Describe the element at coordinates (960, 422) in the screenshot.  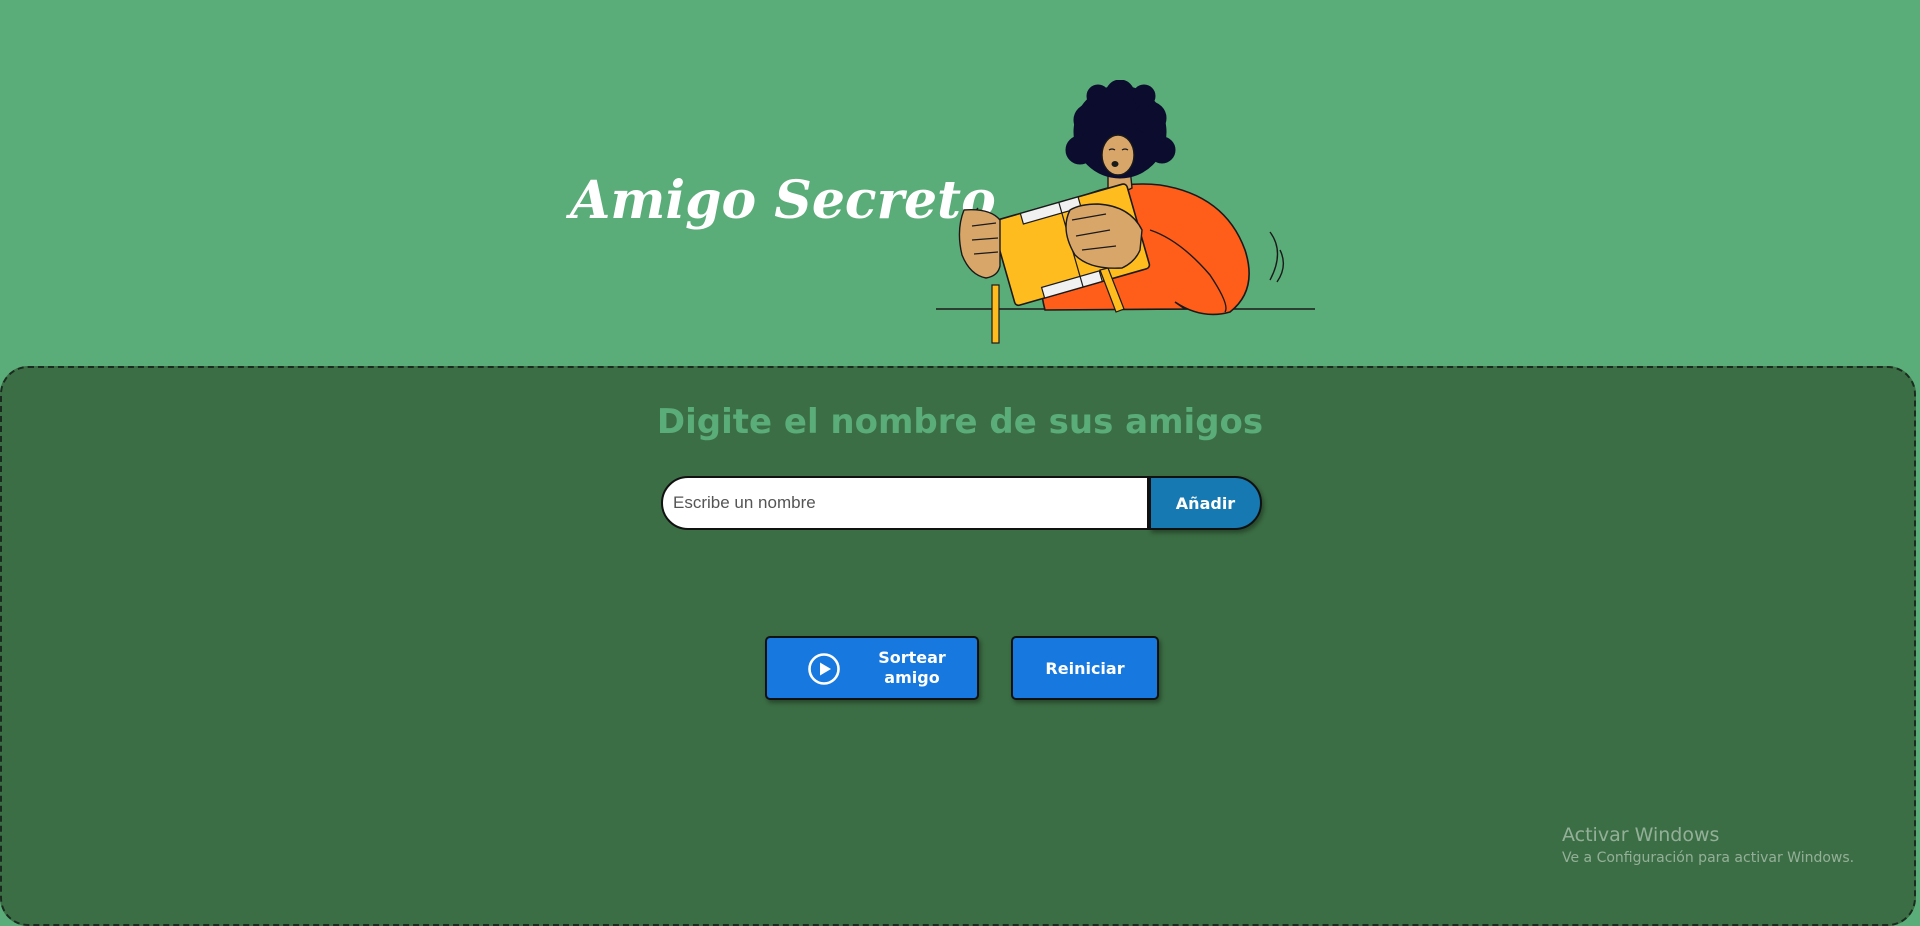
I see `section-title: Digite el nombre de sus amigos` at that location.